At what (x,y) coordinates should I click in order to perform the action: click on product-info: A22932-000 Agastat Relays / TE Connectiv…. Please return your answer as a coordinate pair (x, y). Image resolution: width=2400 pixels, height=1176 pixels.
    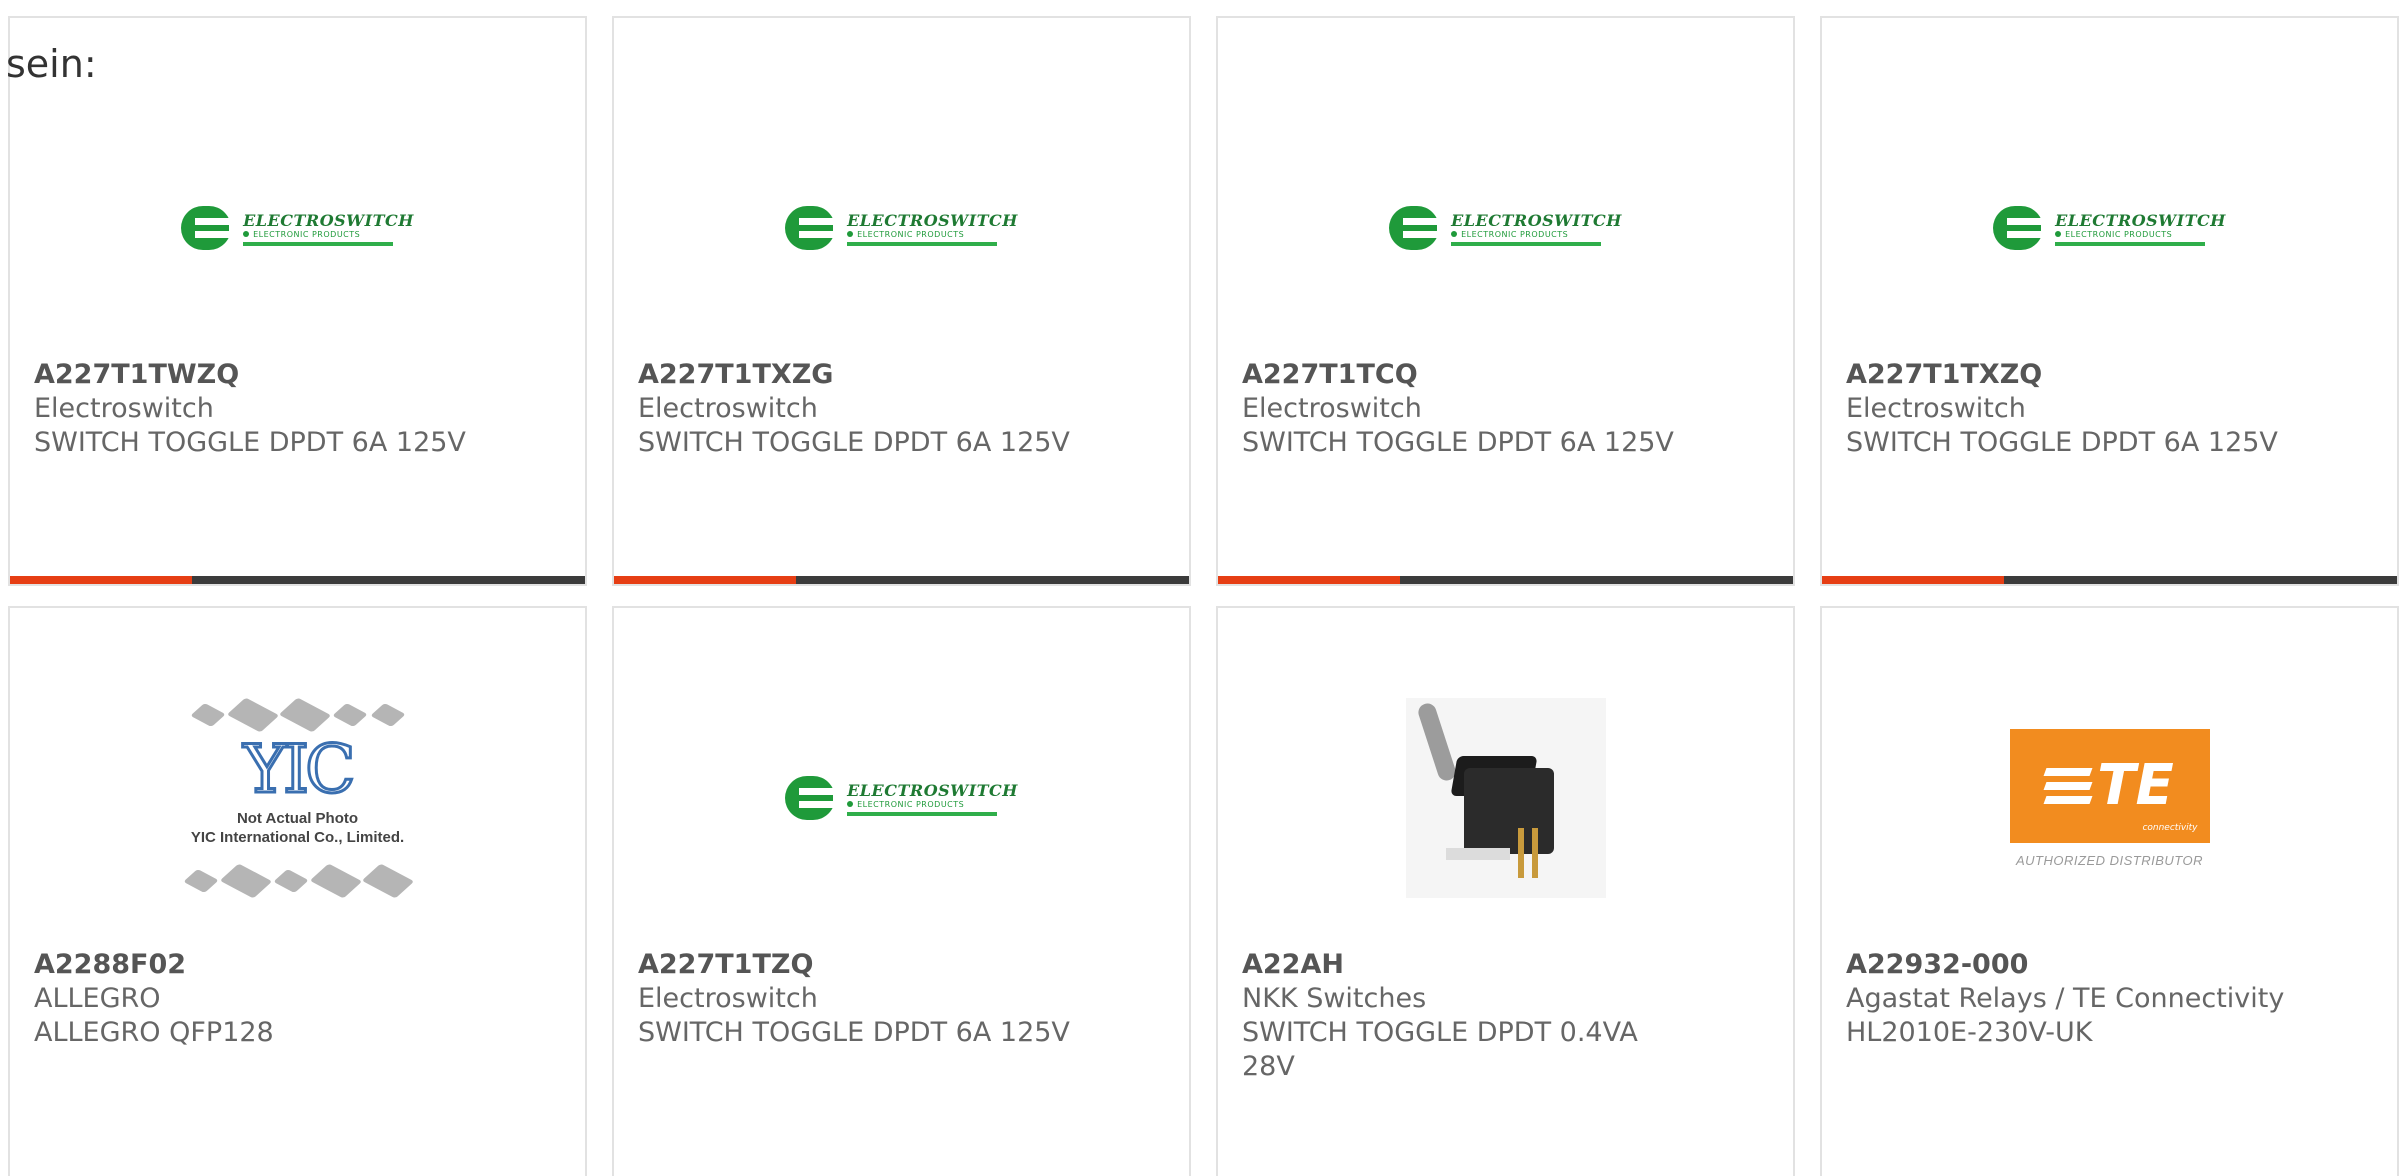
    Looking at the image, I should click on (2111, 999).